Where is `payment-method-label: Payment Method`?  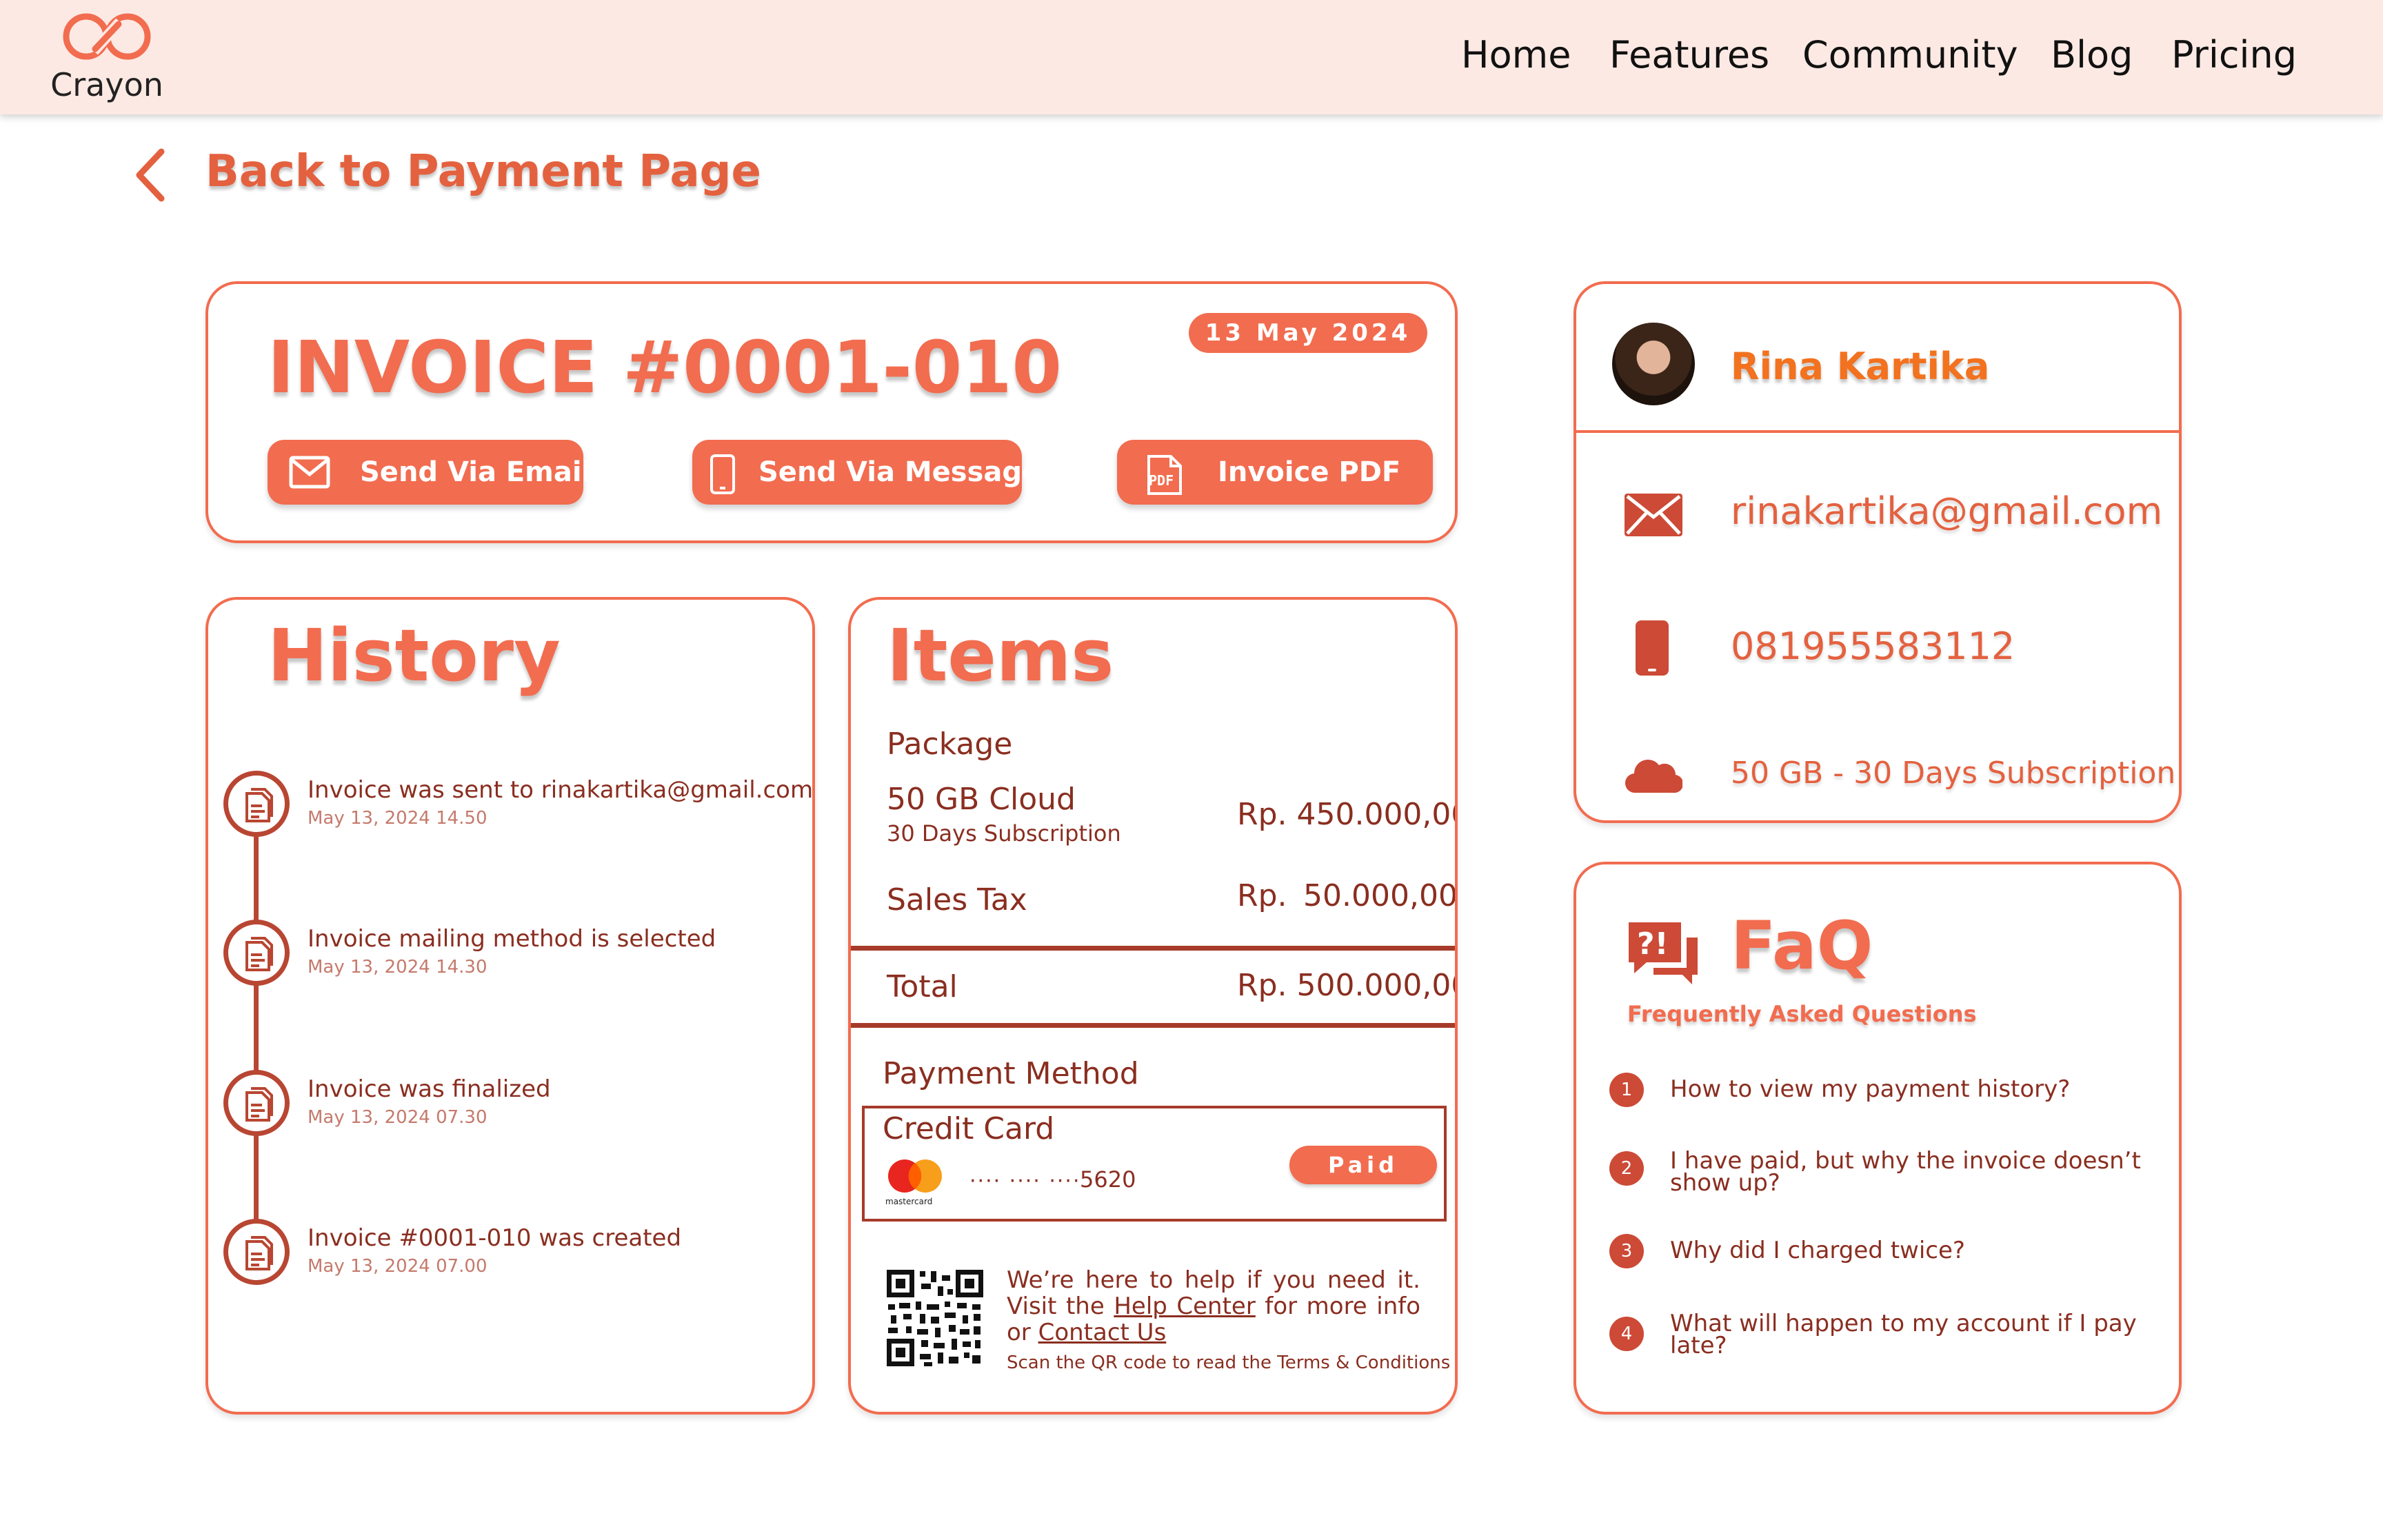 payment-method-label: Payment Method is located at coordinates (1011, 1074).